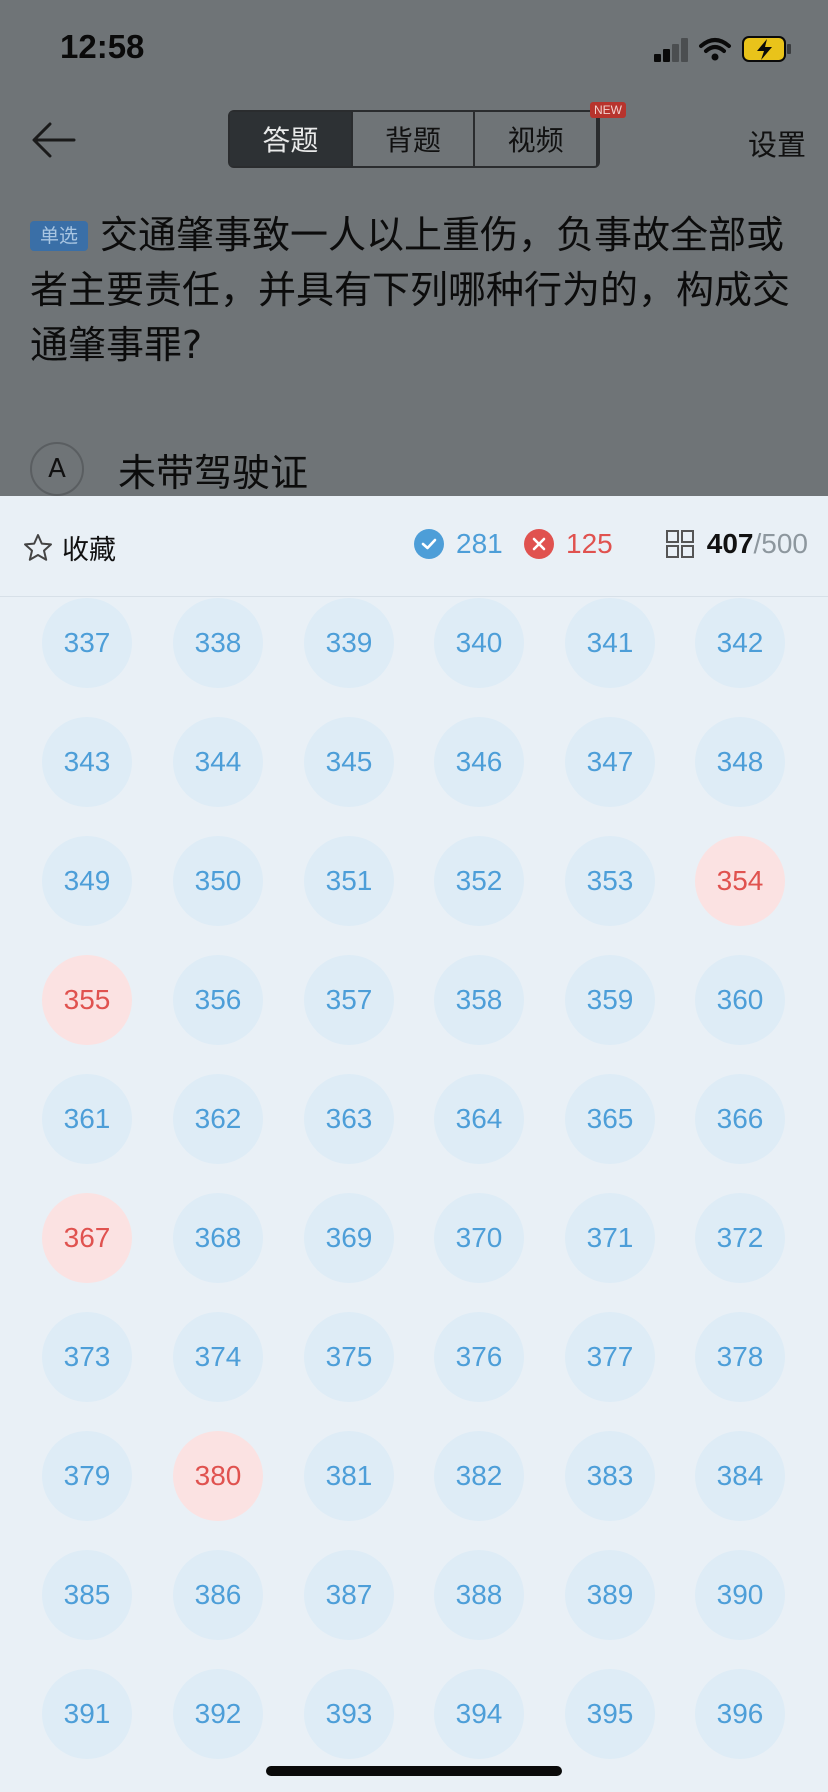 This screenshot has width=828, height=1792. Describe the element at coordinates (479, 762) in the screenshot. I see `question-number-cell: 346` at that location.